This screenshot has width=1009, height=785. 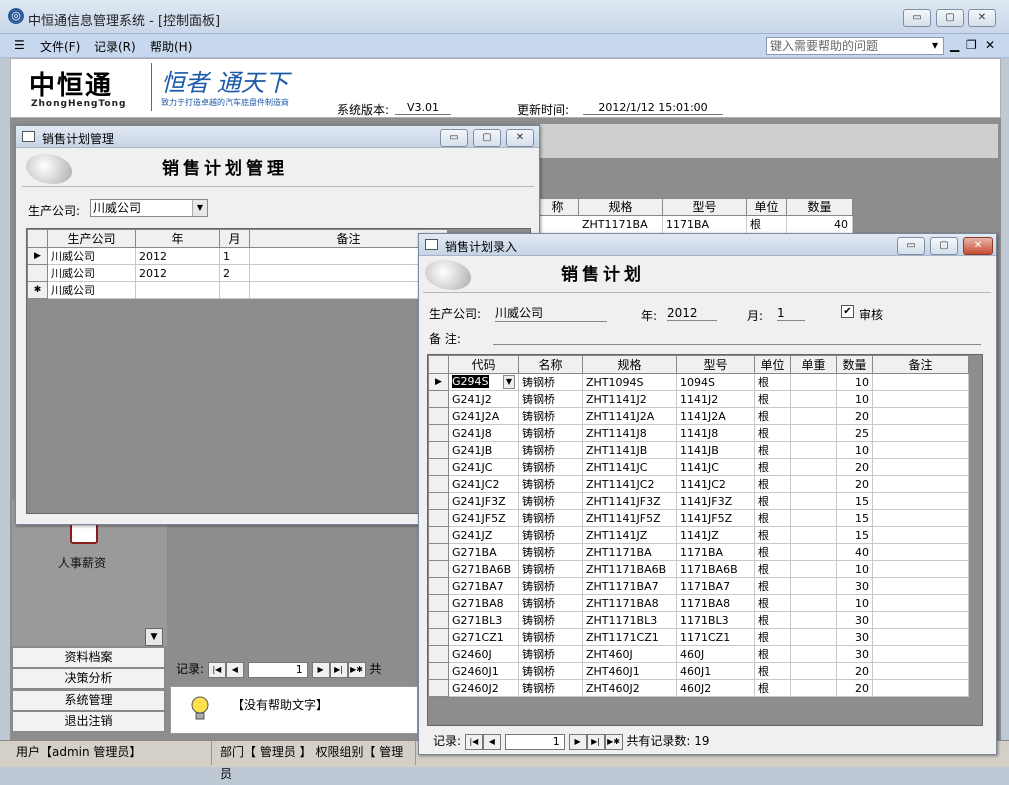 I want to click on menu-record: 记录(R), so click(x=115, y=46).